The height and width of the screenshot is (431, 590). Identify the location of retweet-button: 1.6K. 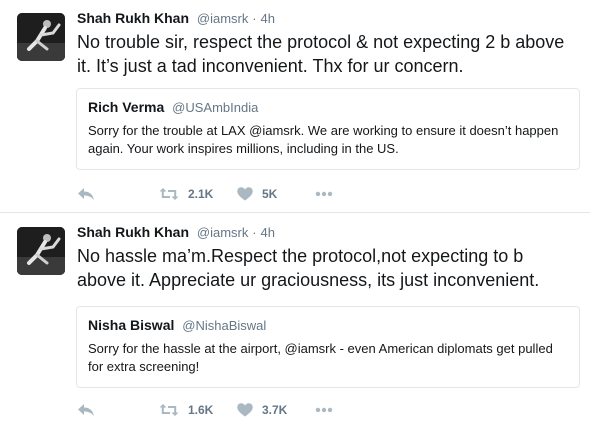
(186, 410).